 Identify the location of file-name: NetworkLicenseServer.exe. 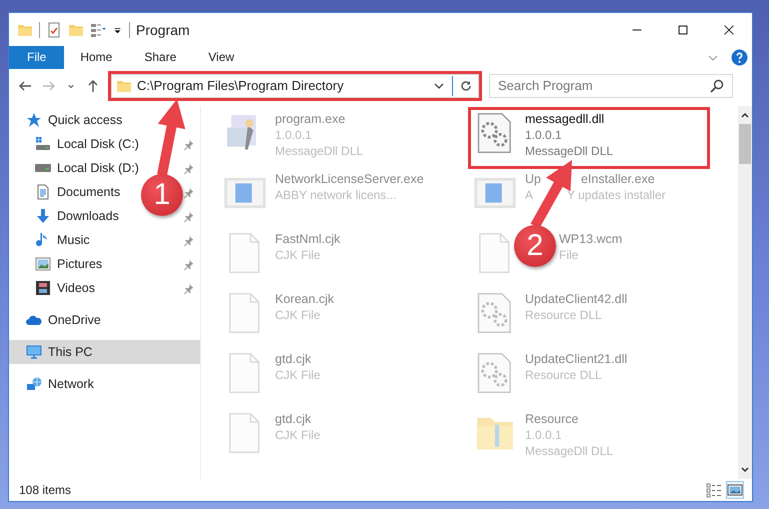
(349, 179).